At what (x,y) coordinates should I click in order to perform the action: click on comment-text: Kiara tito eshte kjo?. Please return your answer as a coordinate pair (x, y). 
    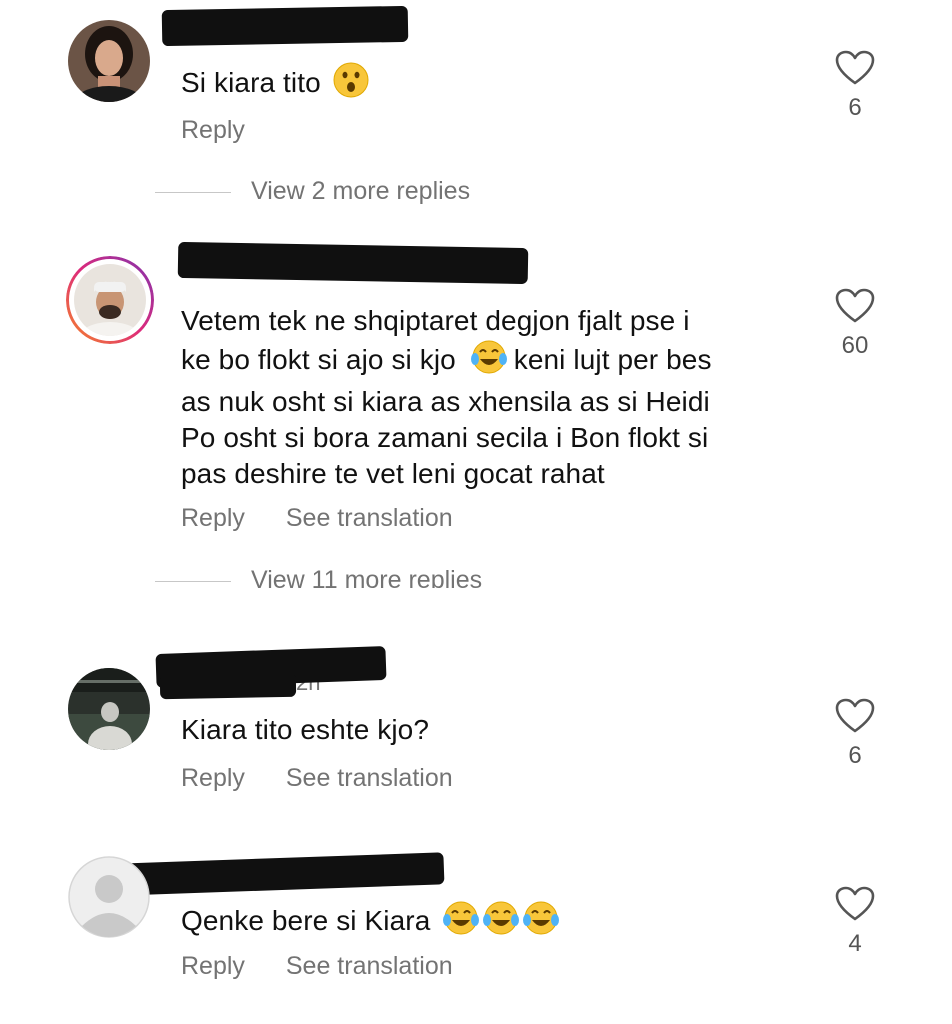
    Looking at the image, I should click on (305, 729).